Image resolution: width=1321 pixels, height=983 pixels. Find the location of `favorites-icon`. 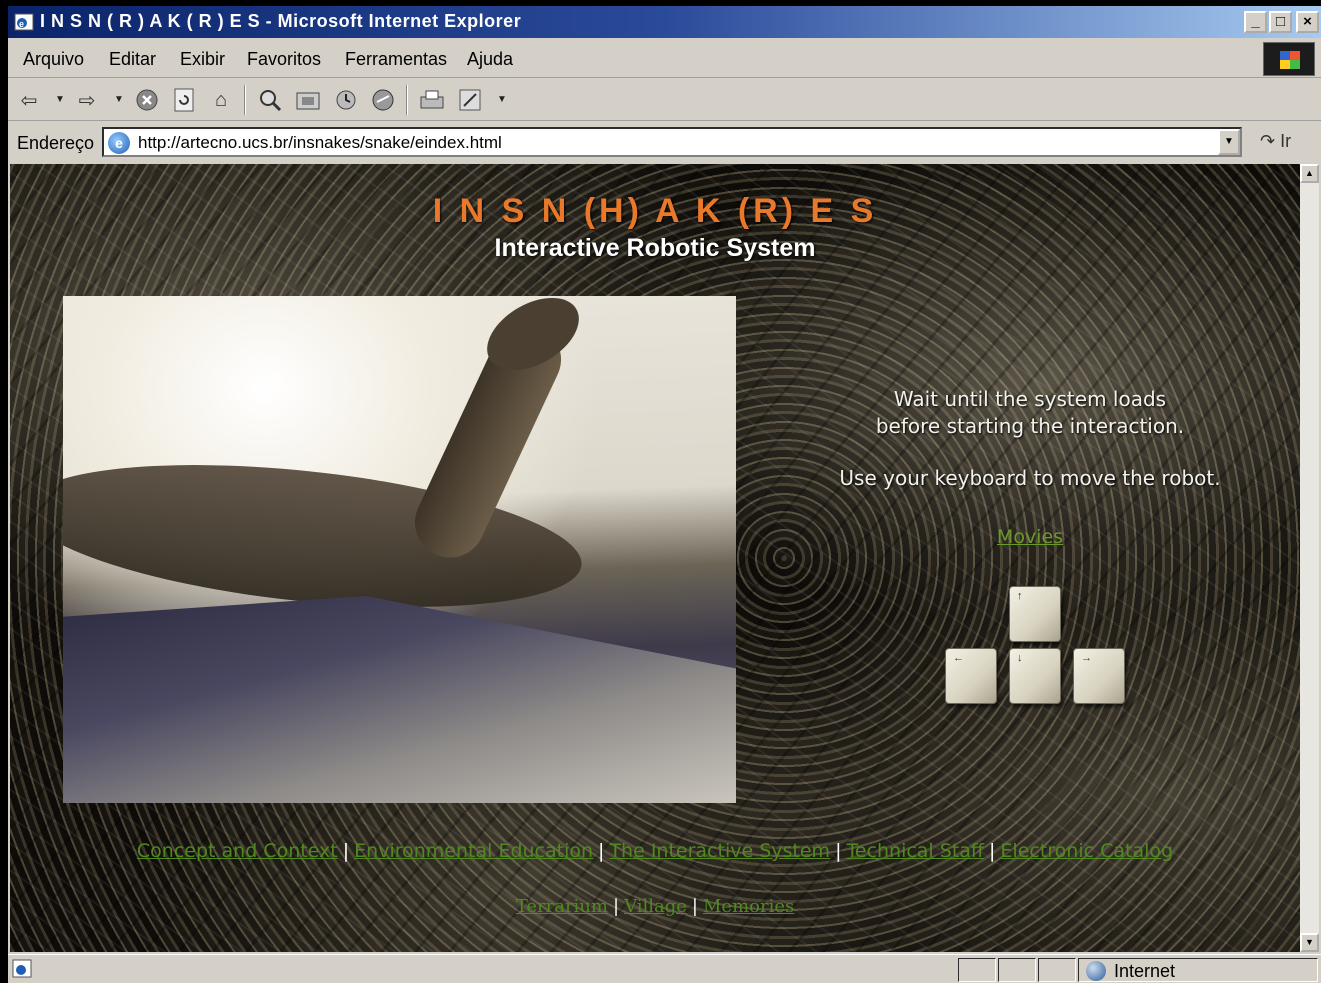

favorites-icon is located at coordinates (308, 100).